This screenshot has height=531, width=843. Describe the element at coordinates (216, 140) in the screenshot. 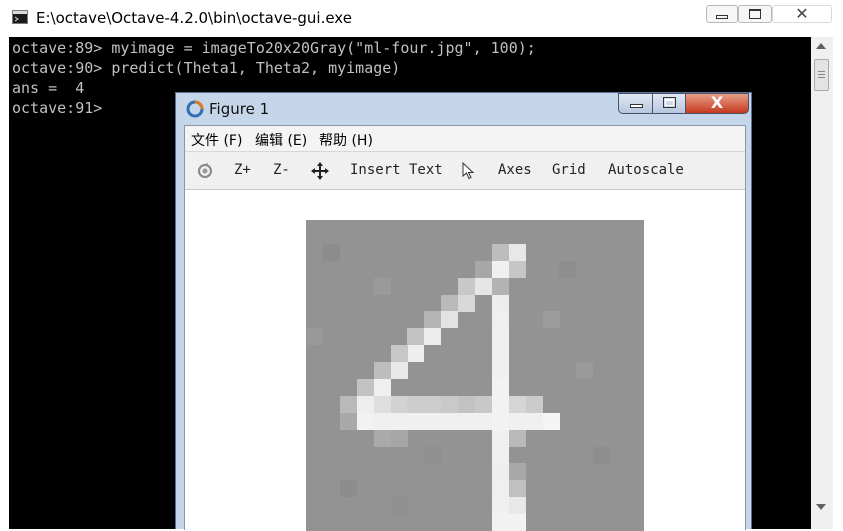

I see `menu-file: 文件 (F)` at that location.